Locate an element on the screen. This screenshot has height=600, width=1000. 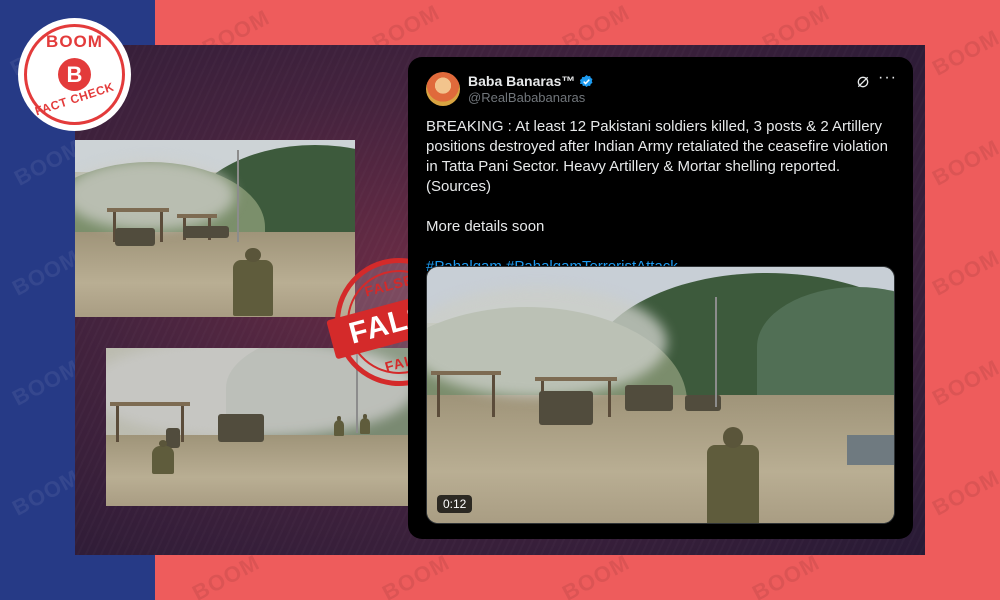
video-still-top is located at coordinates (215, 228).